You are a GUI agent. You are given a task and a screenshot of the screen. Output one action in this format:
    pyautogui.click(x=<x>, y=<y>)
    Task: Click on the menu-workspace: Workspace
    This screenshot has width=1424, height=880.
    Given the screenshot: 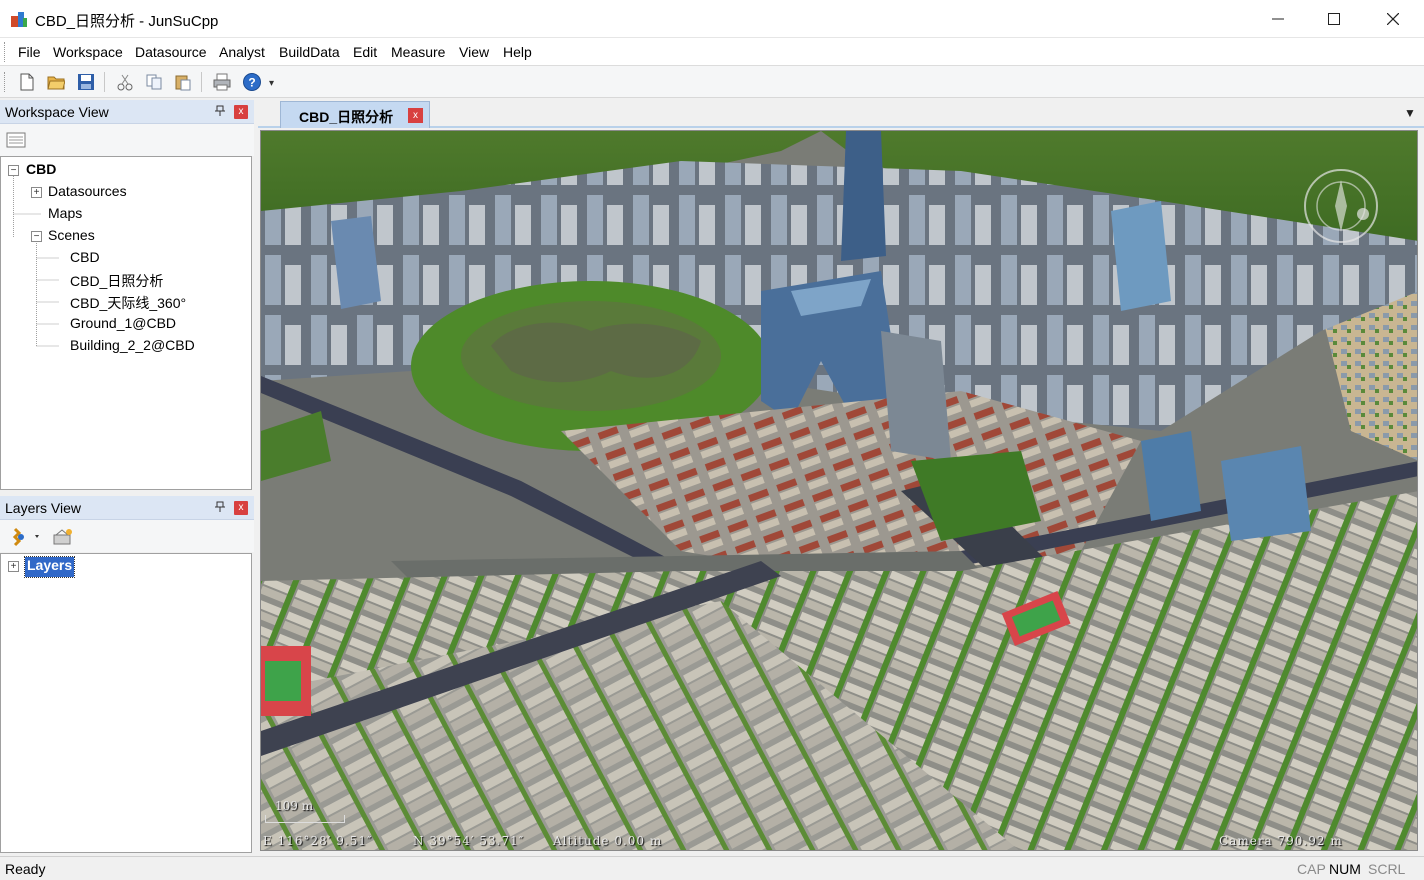 What is the action you would take?
    pyautogui.click(x=88, y=52)
    